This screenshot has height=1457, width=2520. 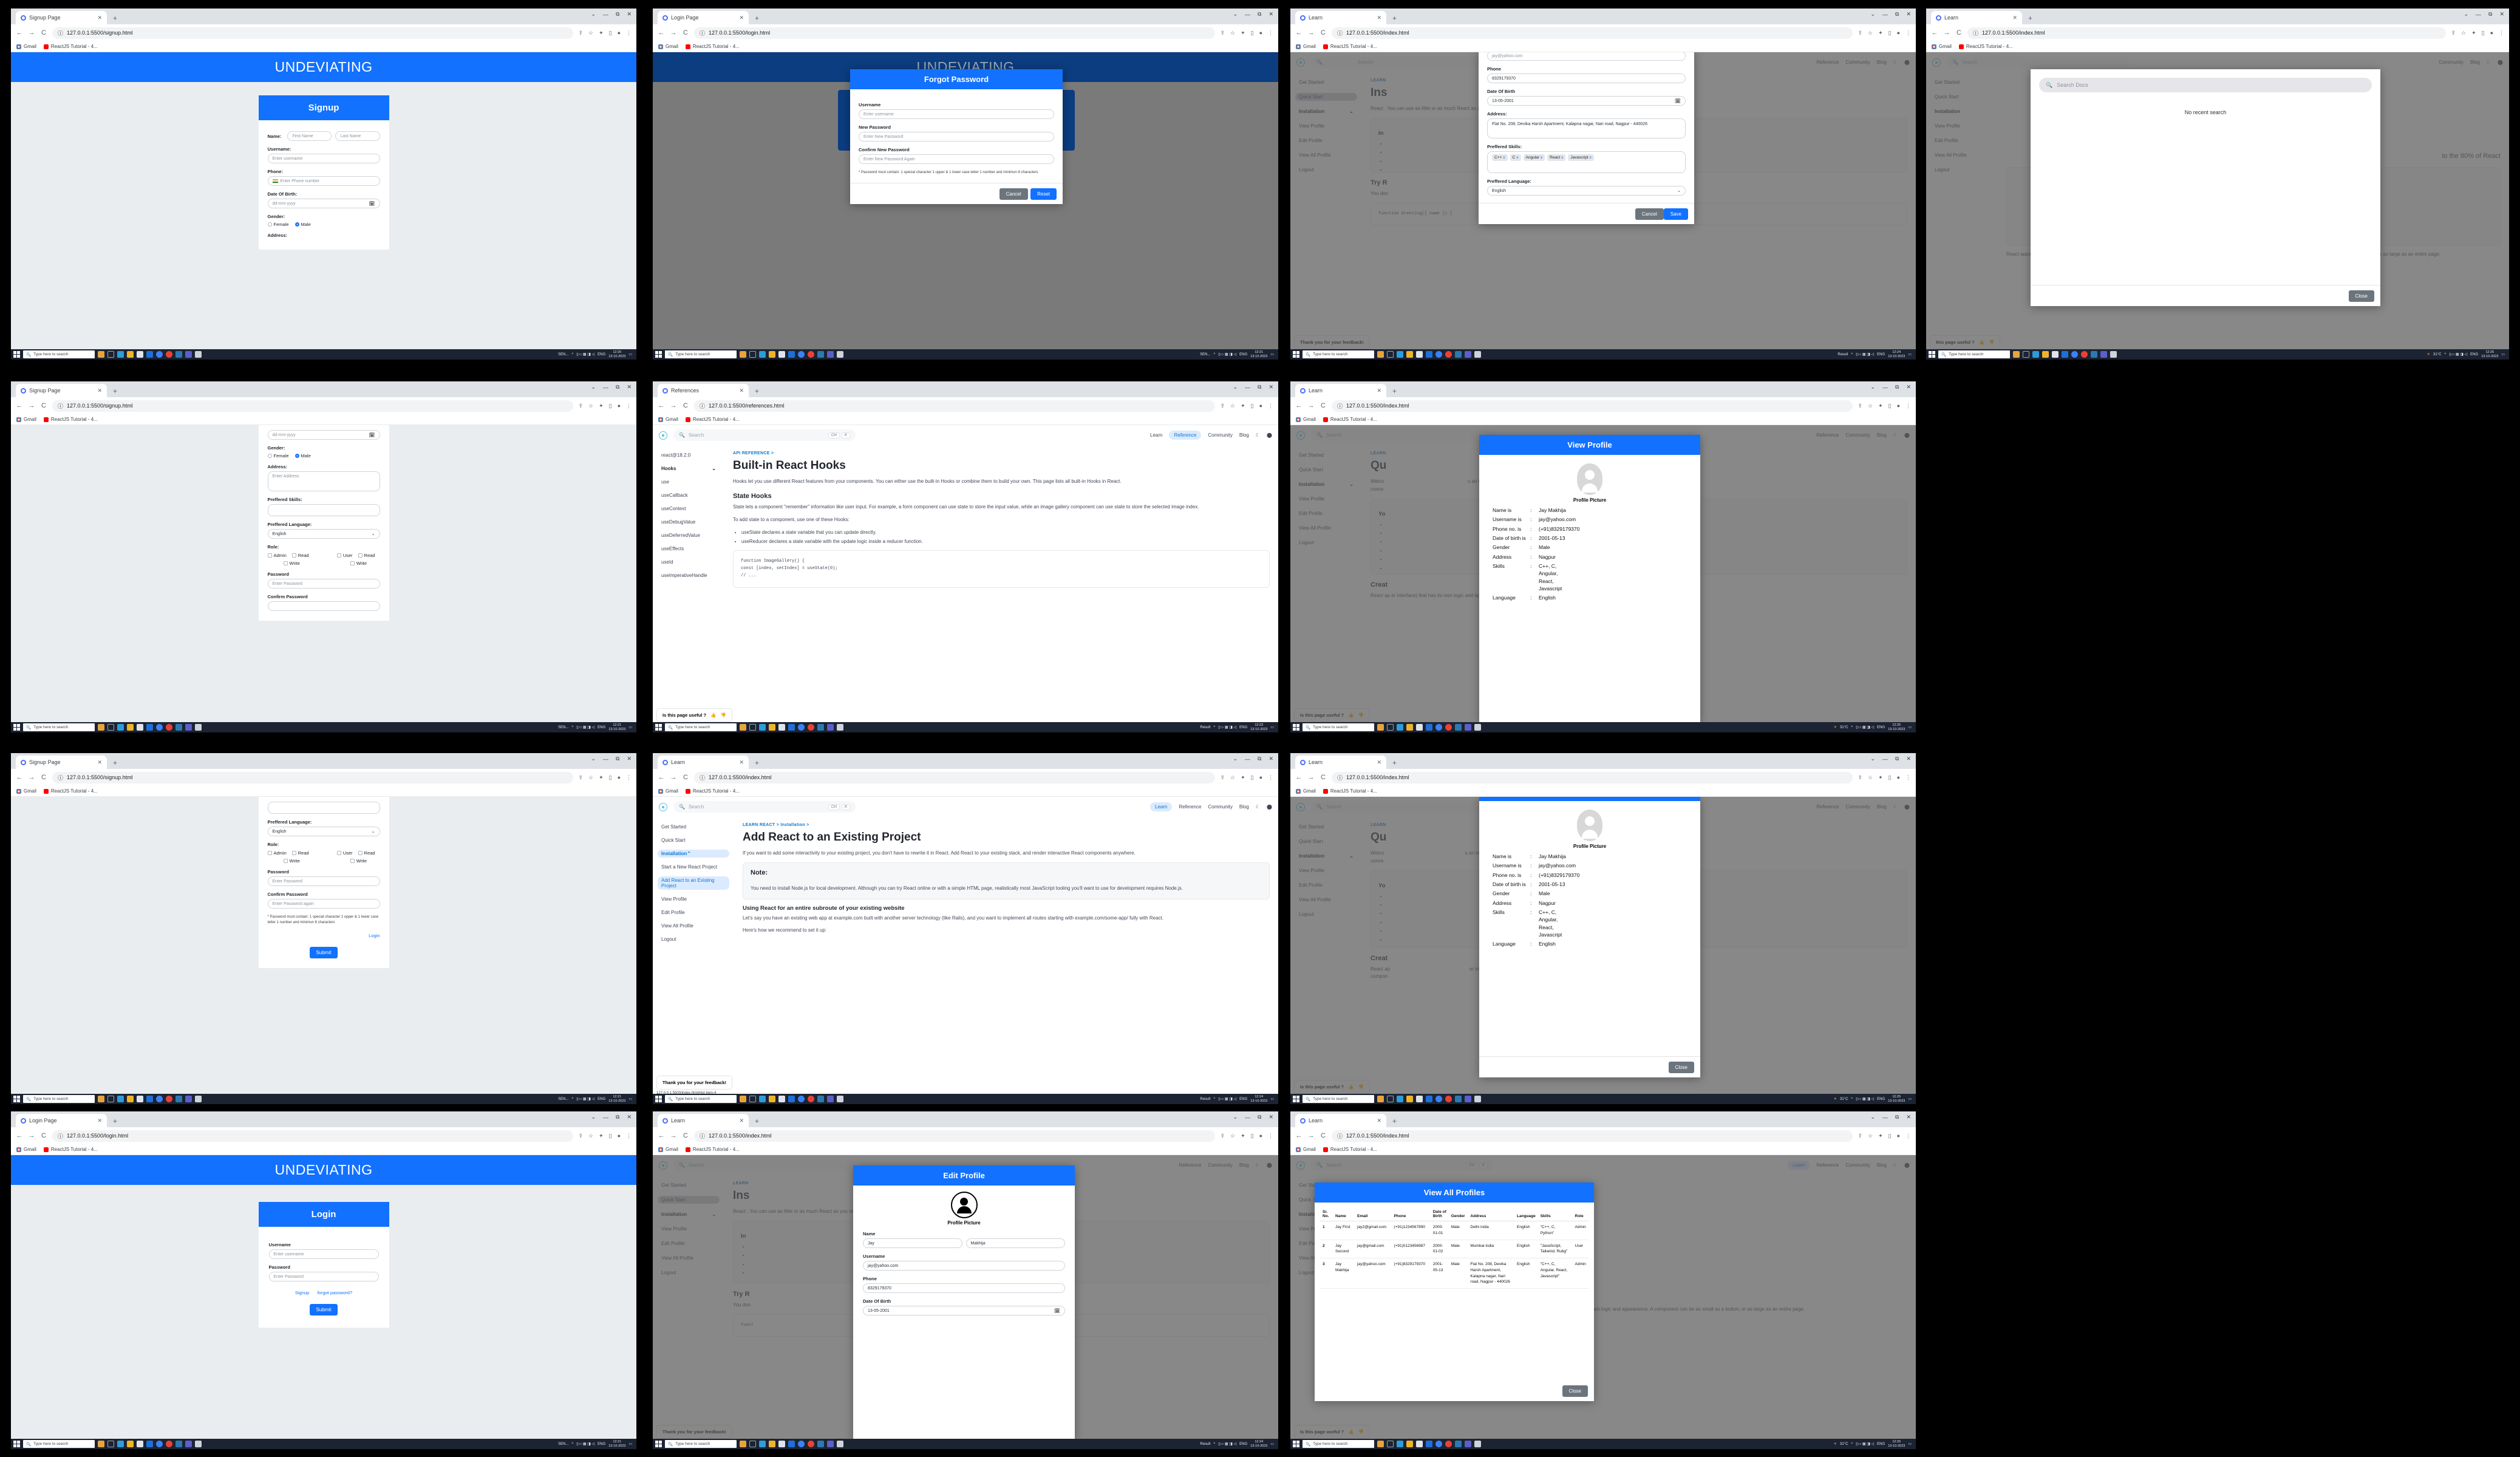 What do you see at coordinates (1898, 33) in the screenshot?
I see `profile-icon: ●` at bounding box center [1898, 33].